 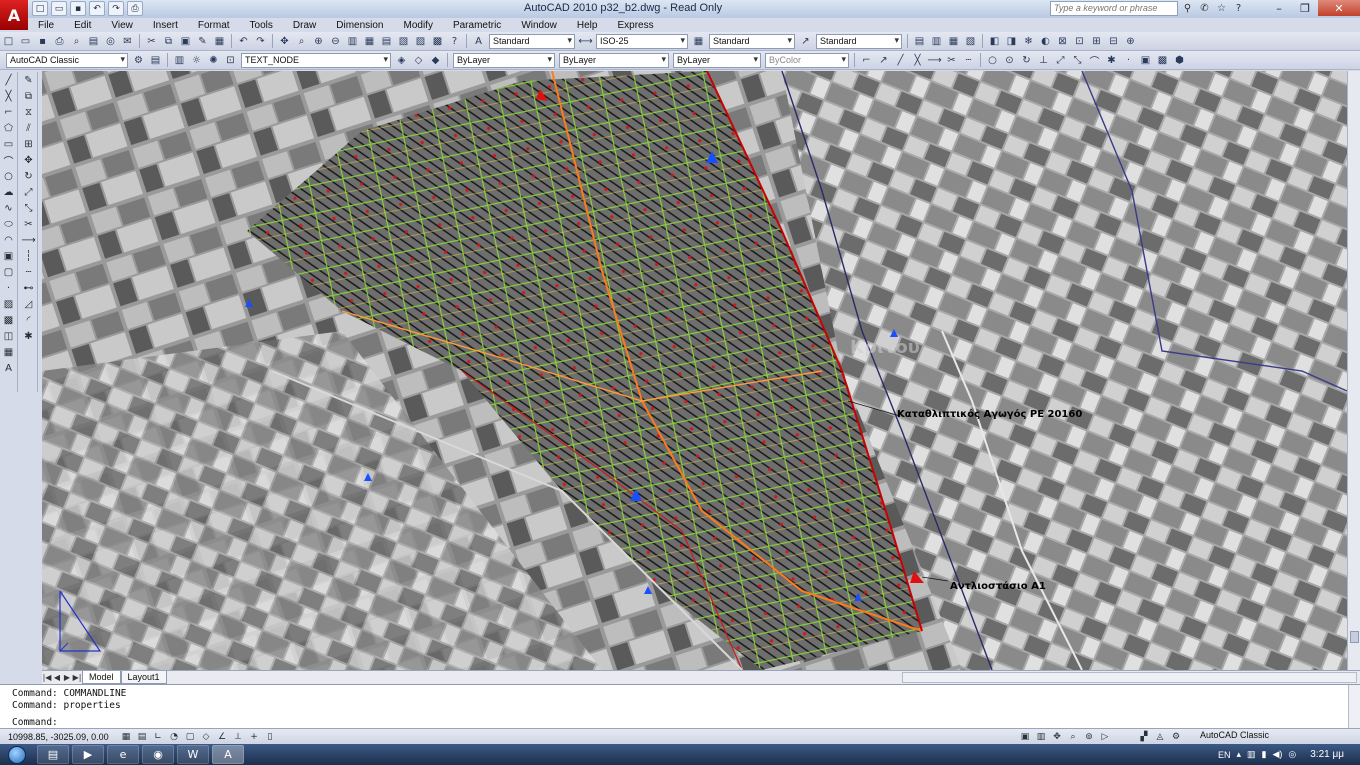 I want to click on quickcalc-icon: ▩, so click(x=437, y=41).